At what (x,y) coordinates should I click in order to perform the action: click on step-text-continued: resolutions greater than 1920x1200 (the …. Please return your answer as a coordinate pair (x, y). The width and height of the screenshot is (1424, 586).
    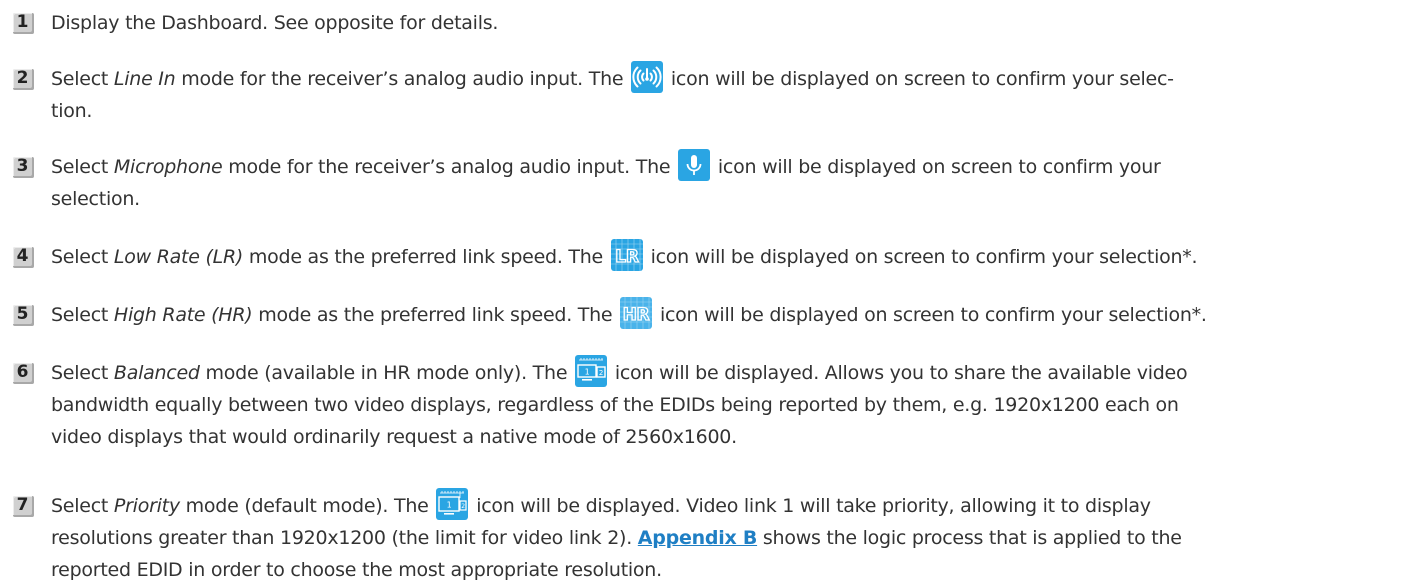
    Looking at the image, I should click on (616, 538).